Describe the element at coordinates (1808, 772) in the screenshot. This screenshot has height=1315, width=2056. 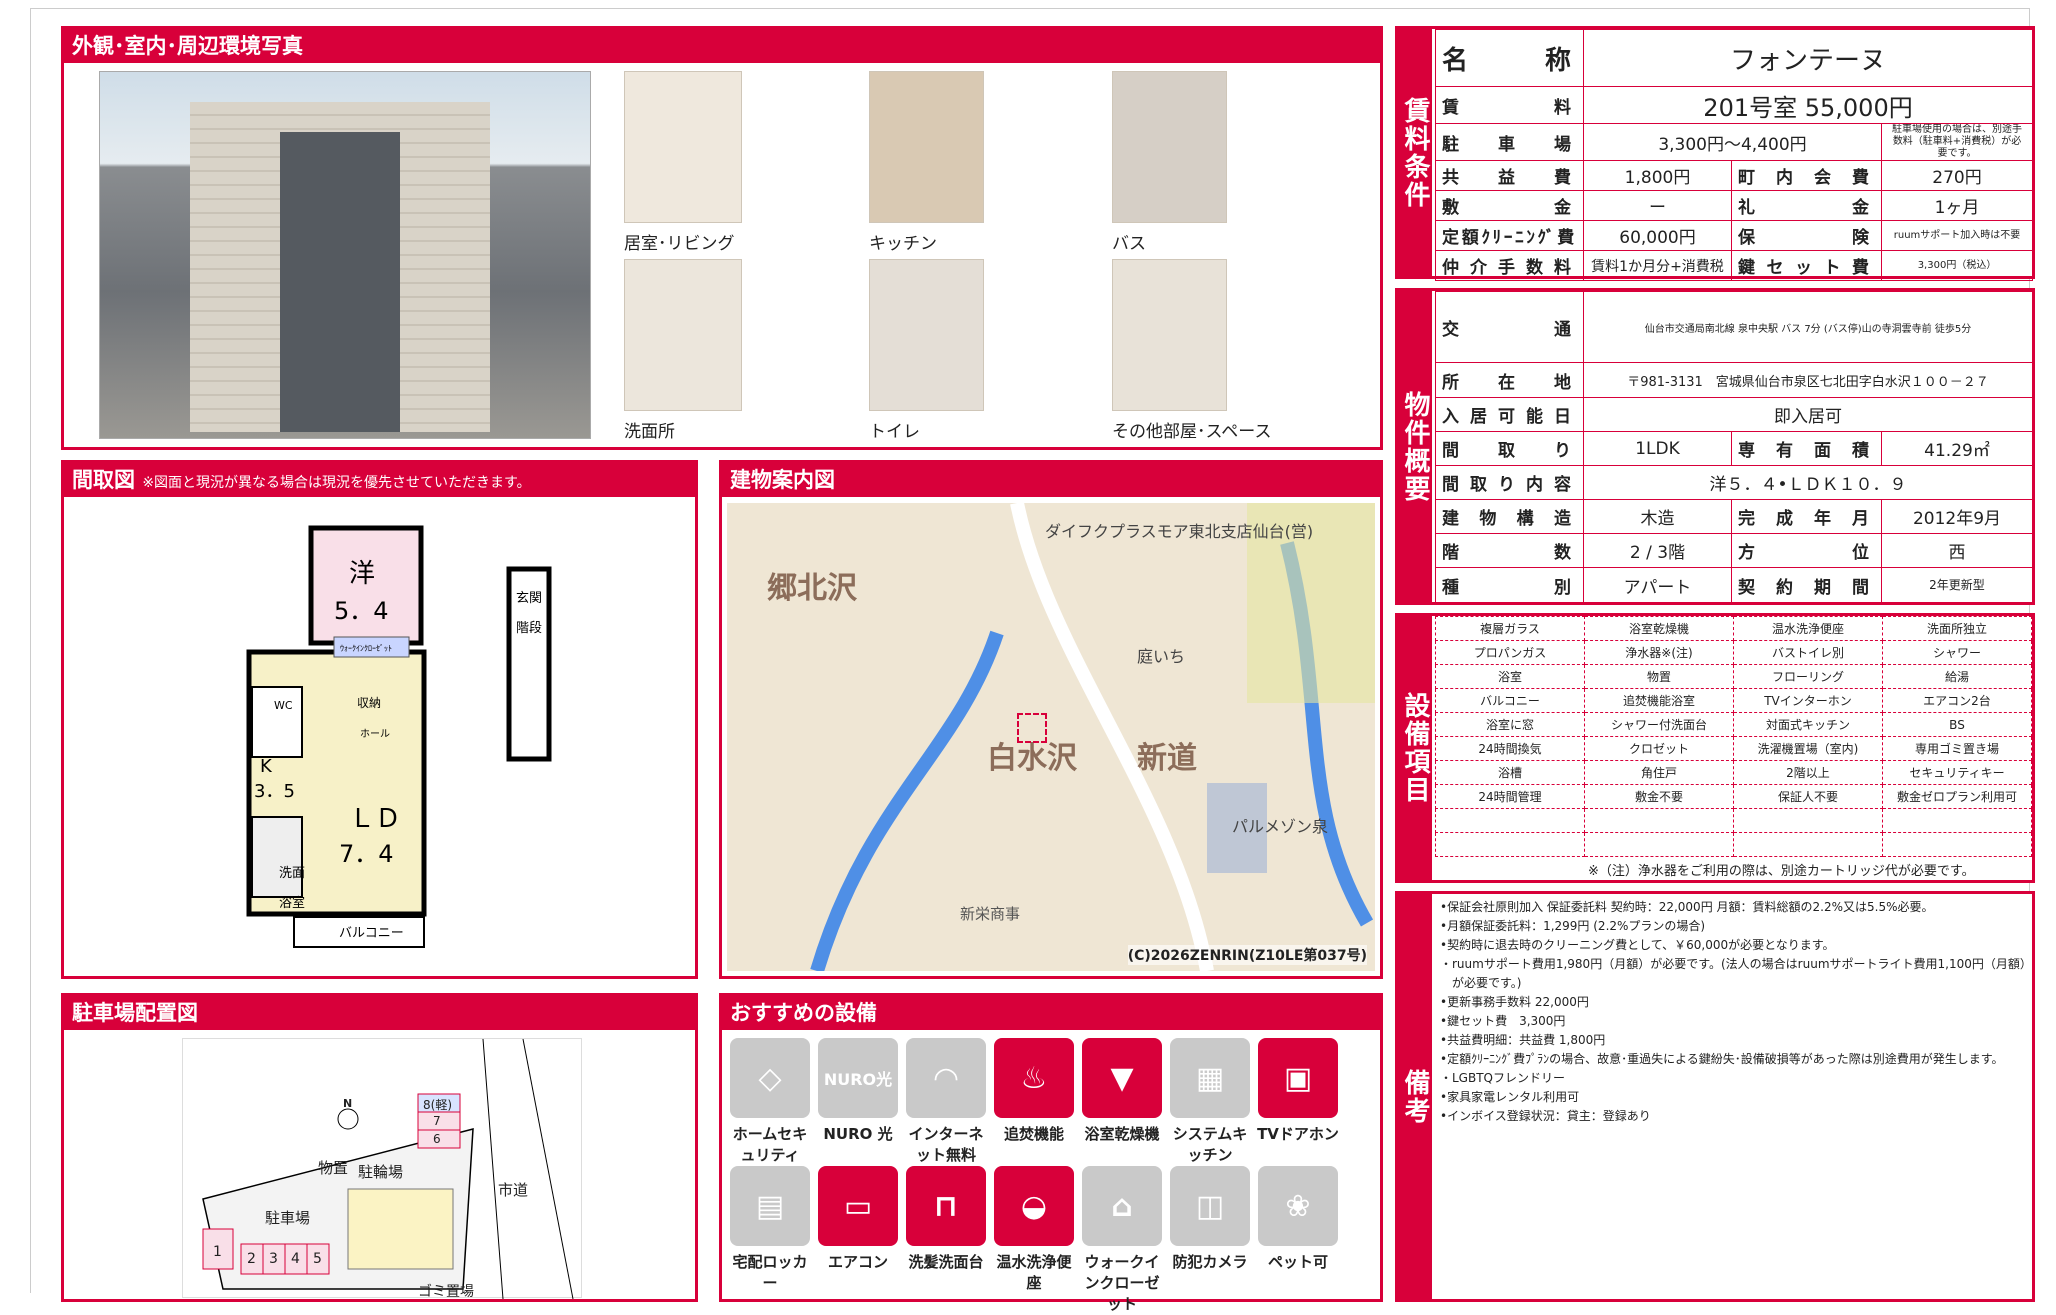
I see `equipment-item: 2階以上` at that location.